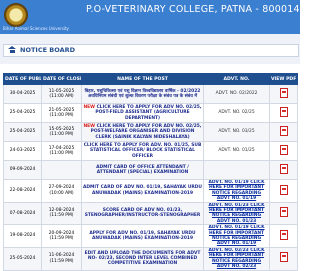  I want to click on notice-board-text: NOTICE BOARD, so click(48, 50).